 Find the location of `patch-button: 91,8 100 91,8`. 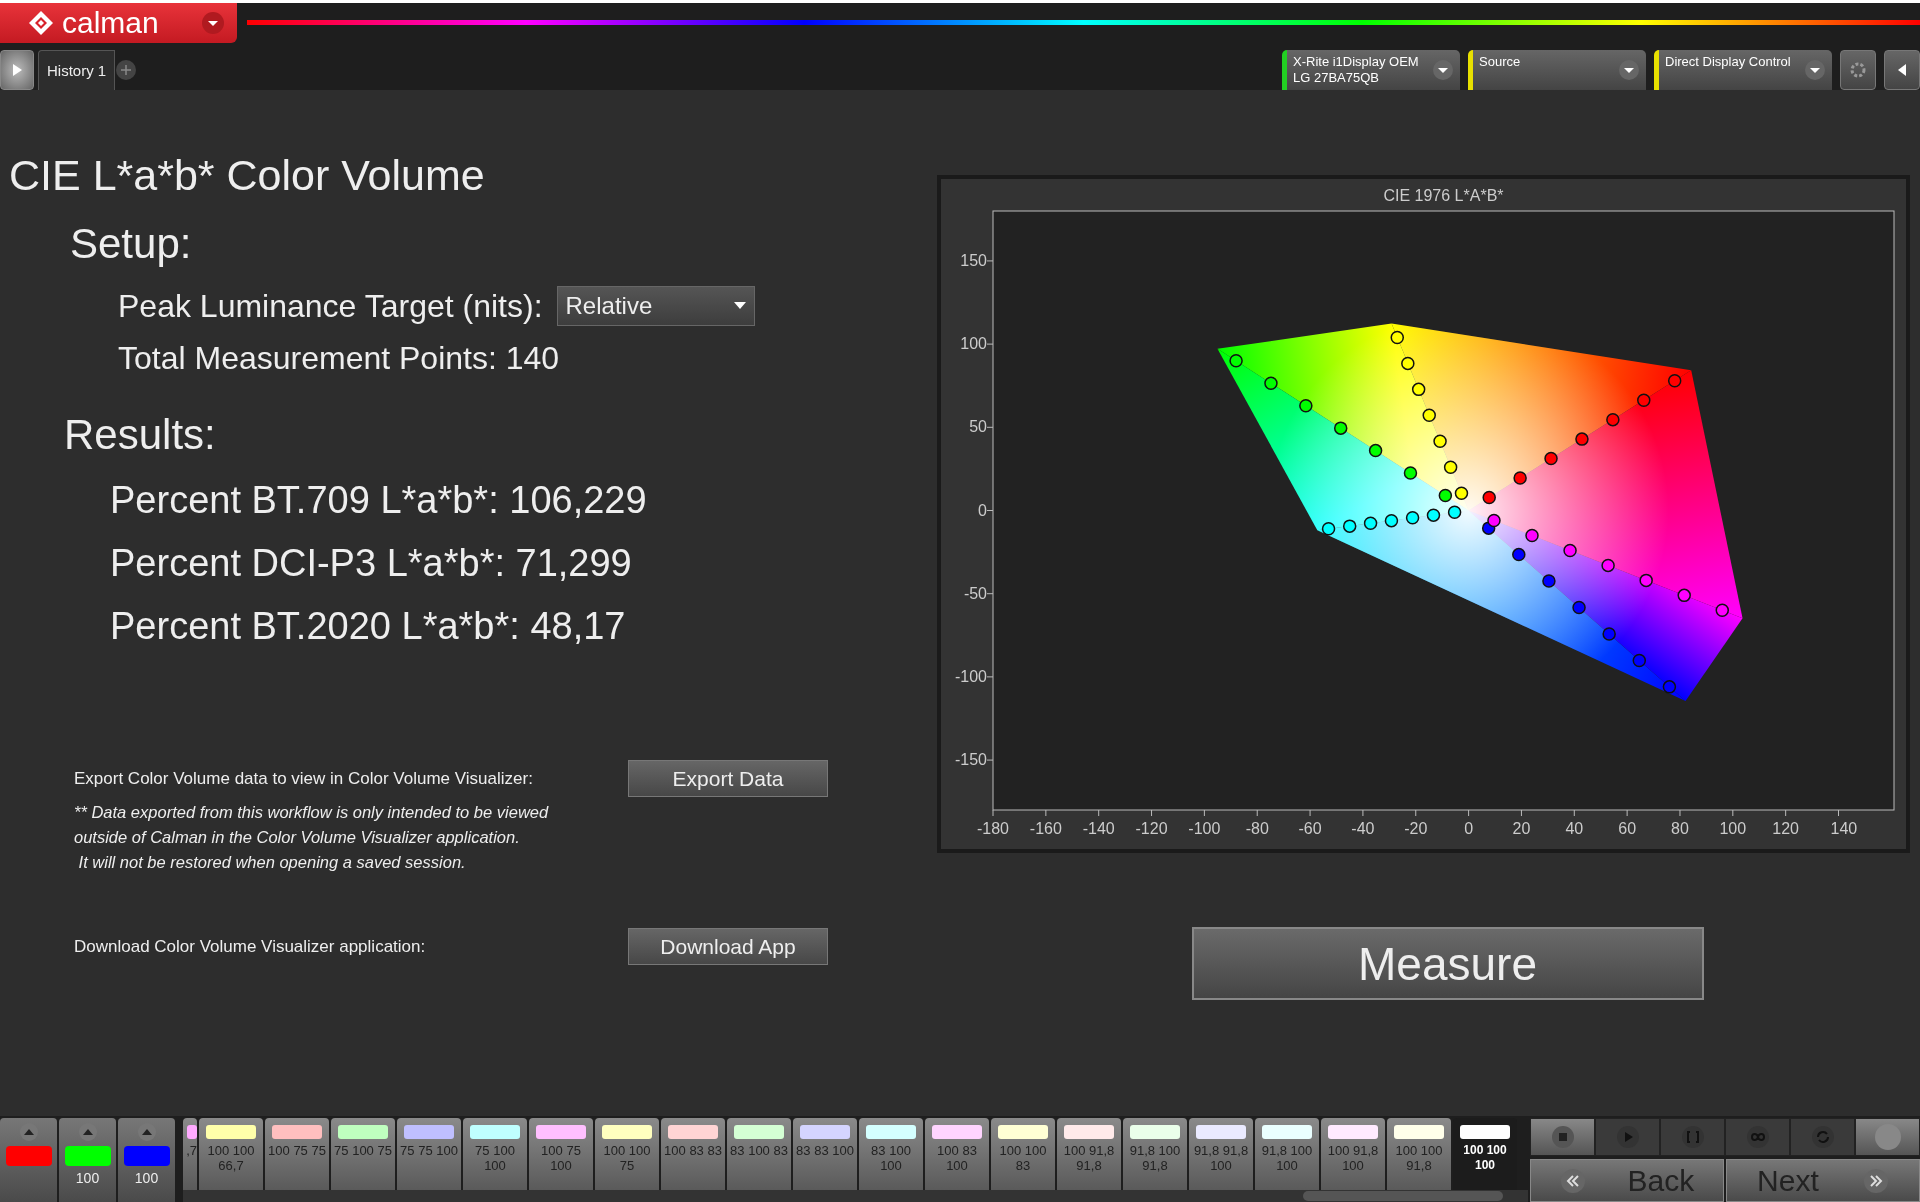

patch-button: 91,8 100 91,8 is located at coordinates (1155, 1154).